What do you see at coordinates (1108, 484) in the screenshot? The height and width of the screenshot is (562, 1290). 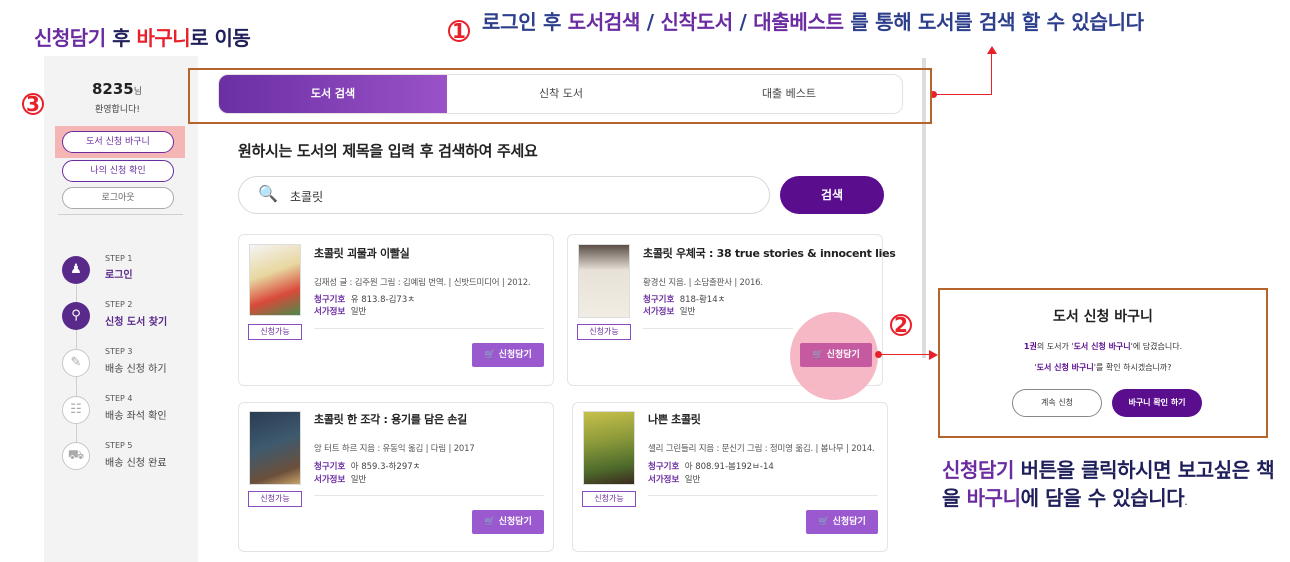 I see `annotation-step2-text: 신청담기 버튼을 클릭하시면 보고싶은 책을 바구니에 담을 수 있습니다.` at bounding box center [1108, 484].